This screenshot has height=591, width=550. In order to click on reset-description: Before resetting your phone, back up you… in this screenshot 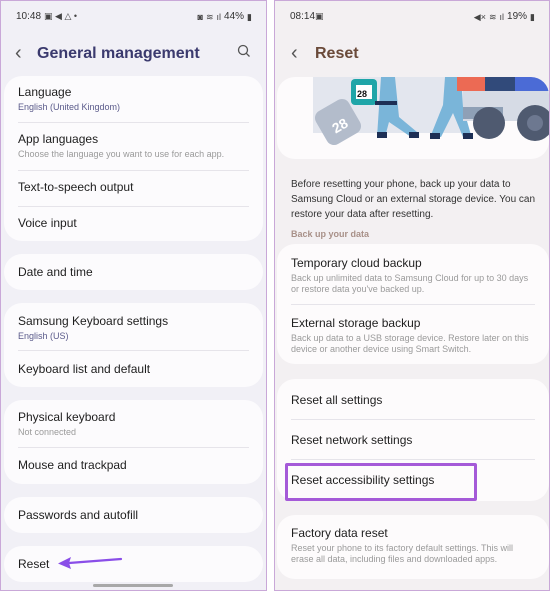, I will do `click(413, 199)`.